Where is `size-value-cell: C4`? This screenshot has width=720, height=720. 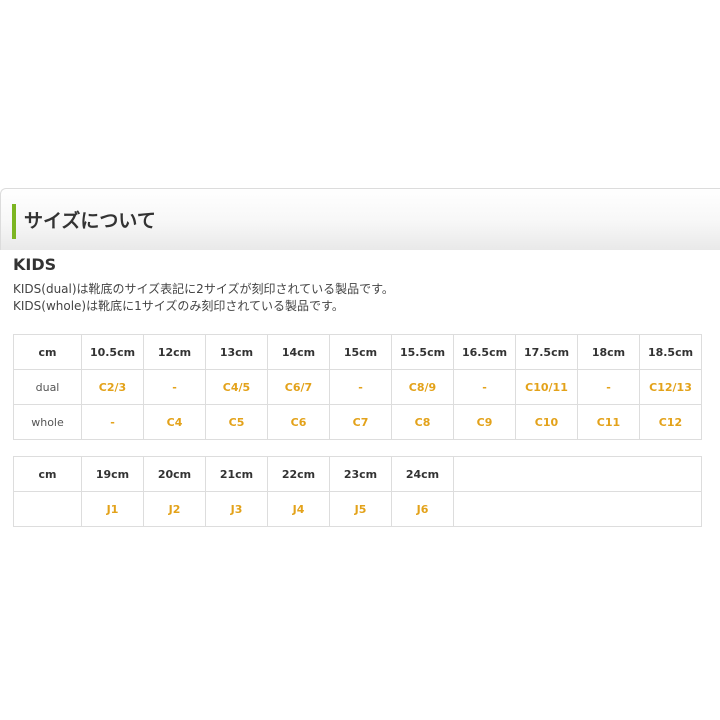
size-value-cell: C4 is located at coordinates (174, 422).